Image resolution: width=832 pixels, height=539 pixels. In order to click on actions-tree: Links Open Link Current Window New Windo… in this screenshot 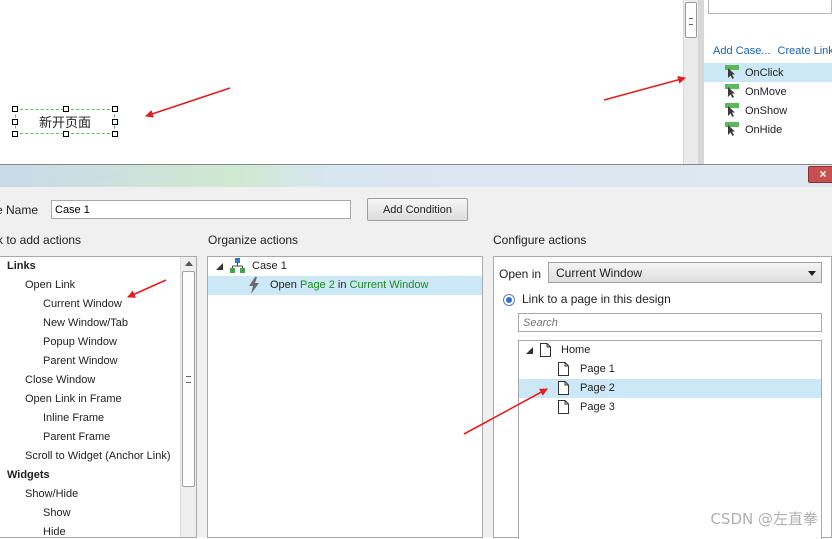, I will do `click(98, 397)`.